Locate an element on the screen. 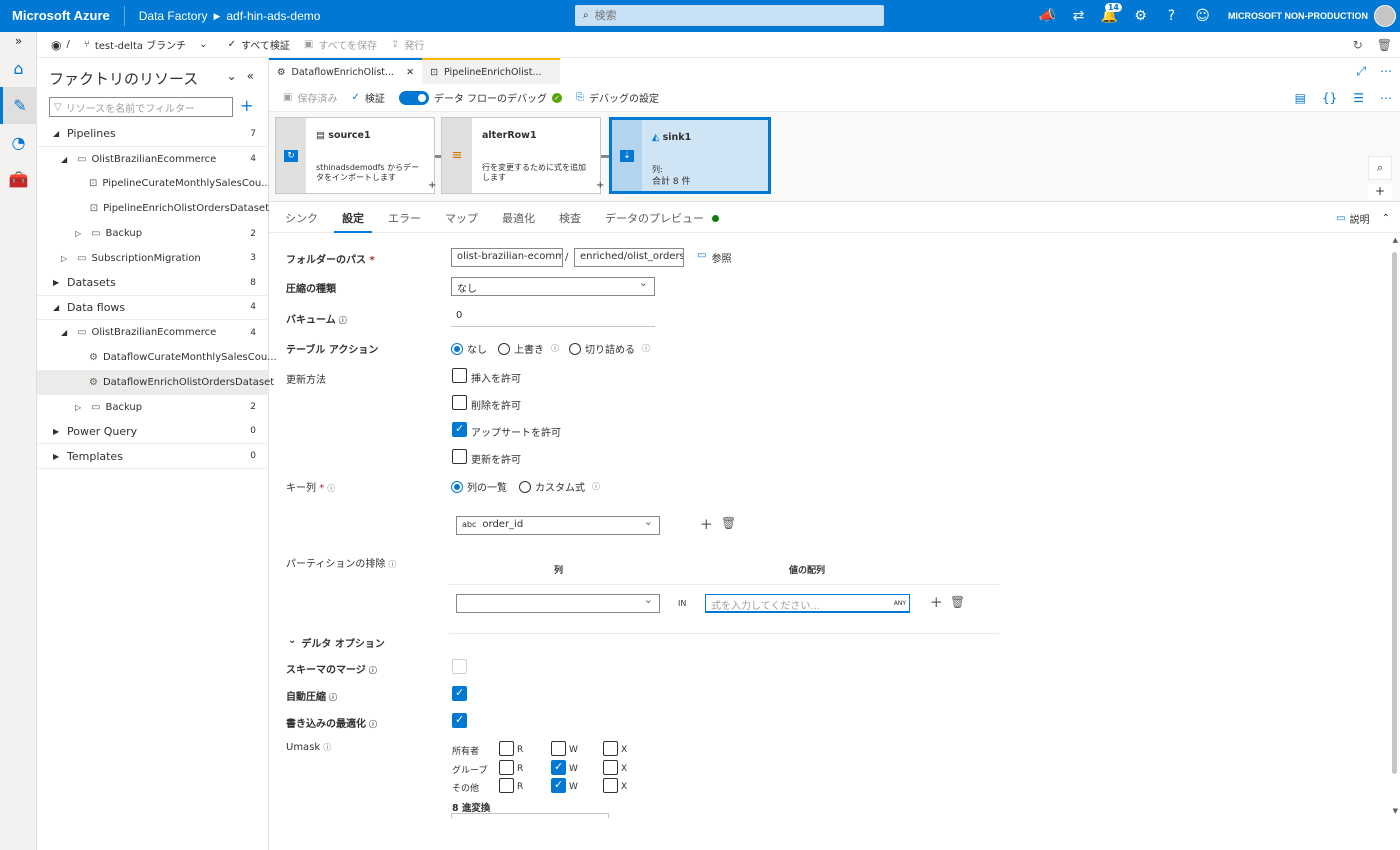 The image size is (1400, 850). table-action-overwrite-radio: 上書き ⓘ is located at coordinates (528, 348).